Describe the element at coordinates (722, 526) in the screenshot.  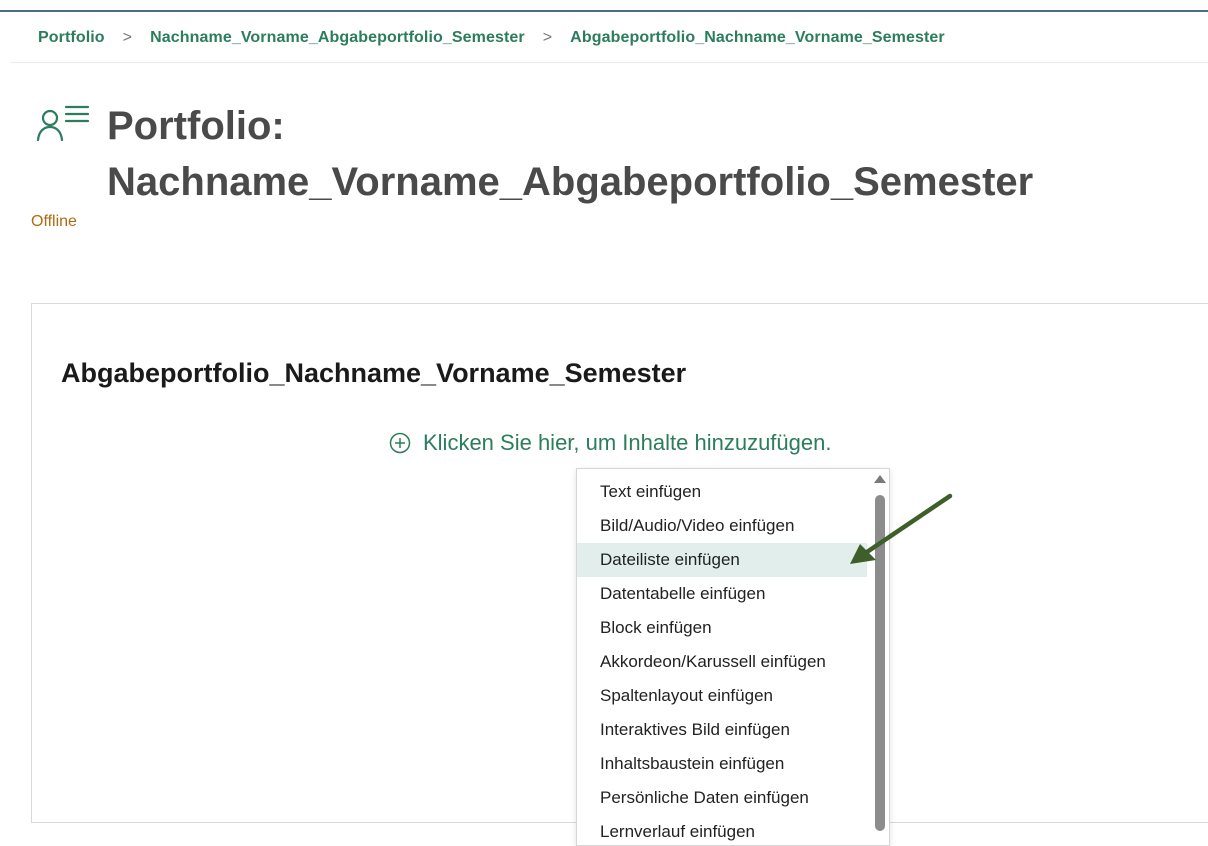
I see `menu-item-media: Bild/Audio/Video einfügen` at that location.